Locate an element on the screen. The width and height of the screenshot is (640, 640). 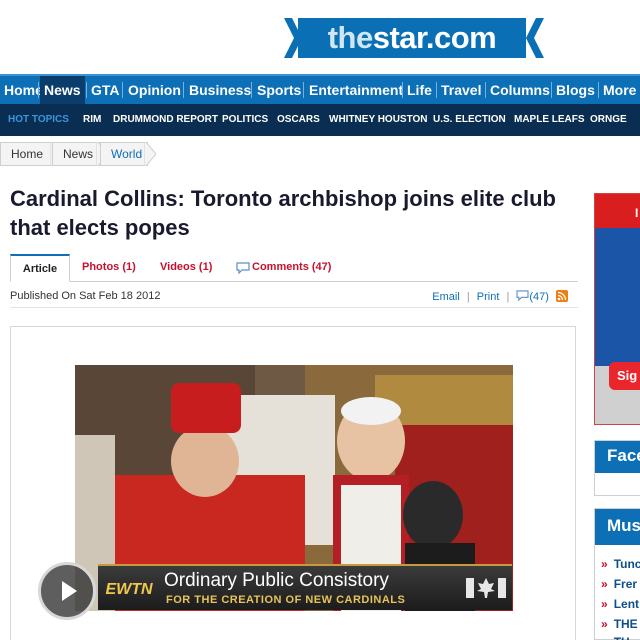
must-read-item: » Lent is located at coordinates (620, 604).